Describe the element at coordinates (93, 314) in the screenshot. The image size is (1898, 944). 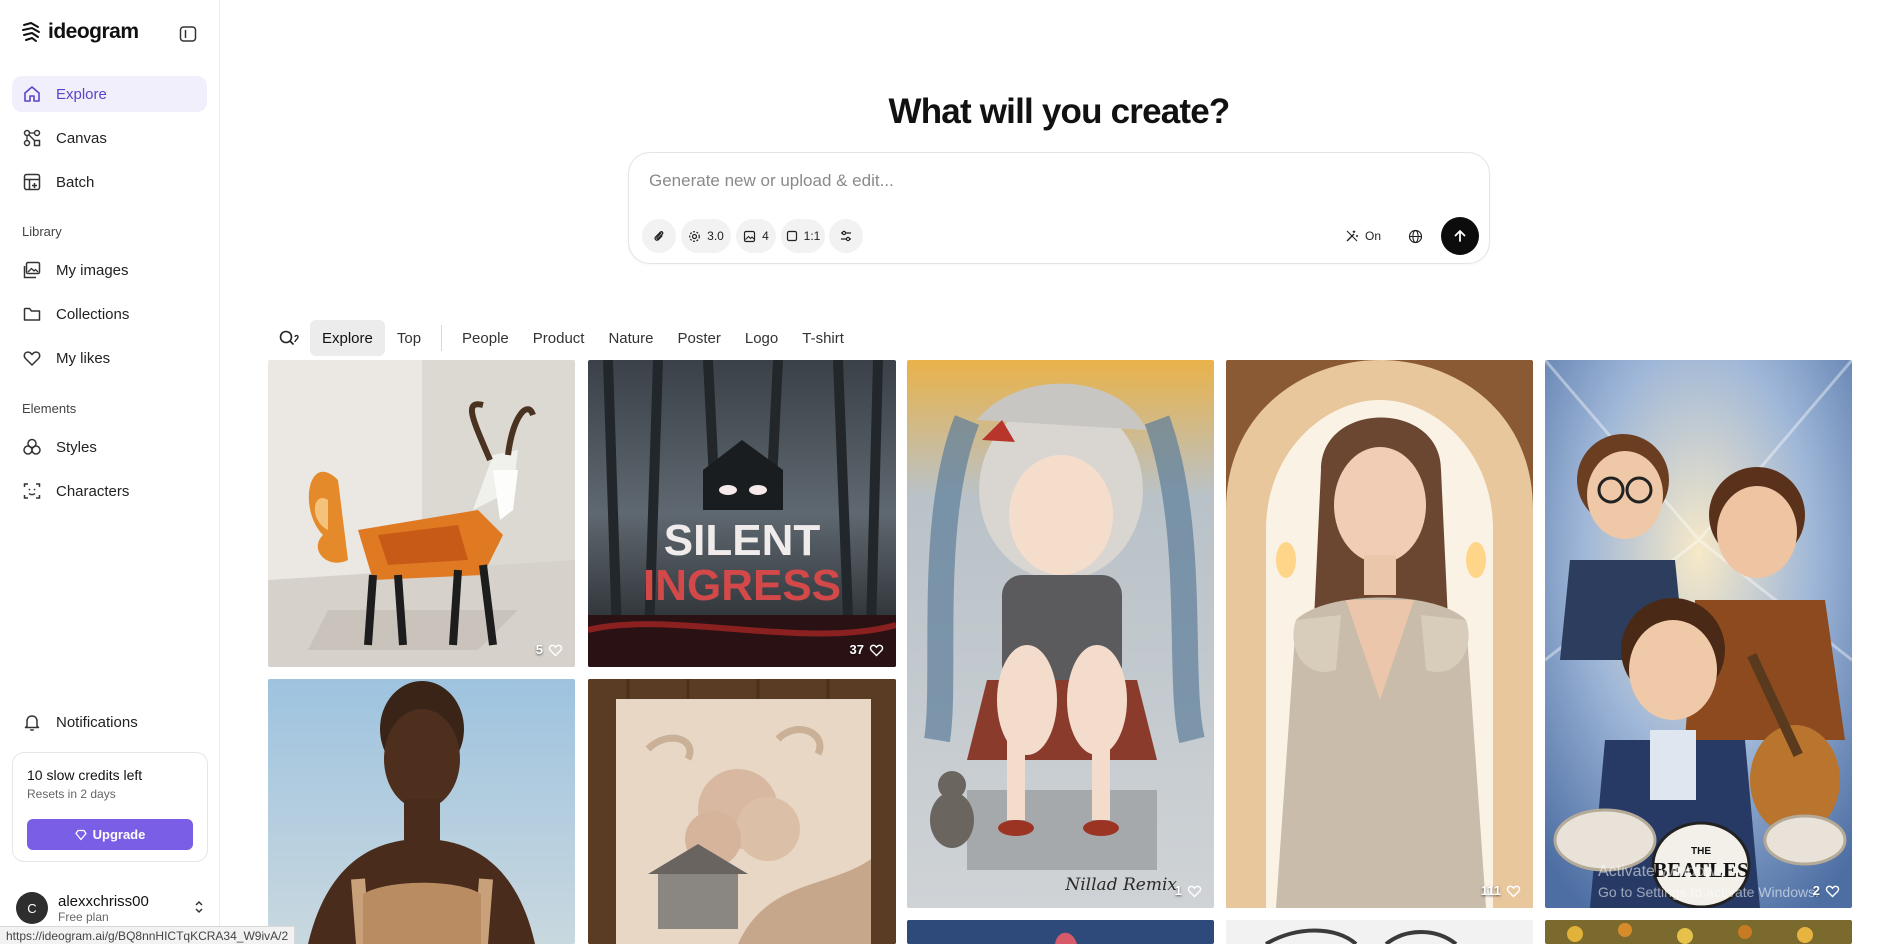
I see `sidebar-item-label: Collections` at that location.